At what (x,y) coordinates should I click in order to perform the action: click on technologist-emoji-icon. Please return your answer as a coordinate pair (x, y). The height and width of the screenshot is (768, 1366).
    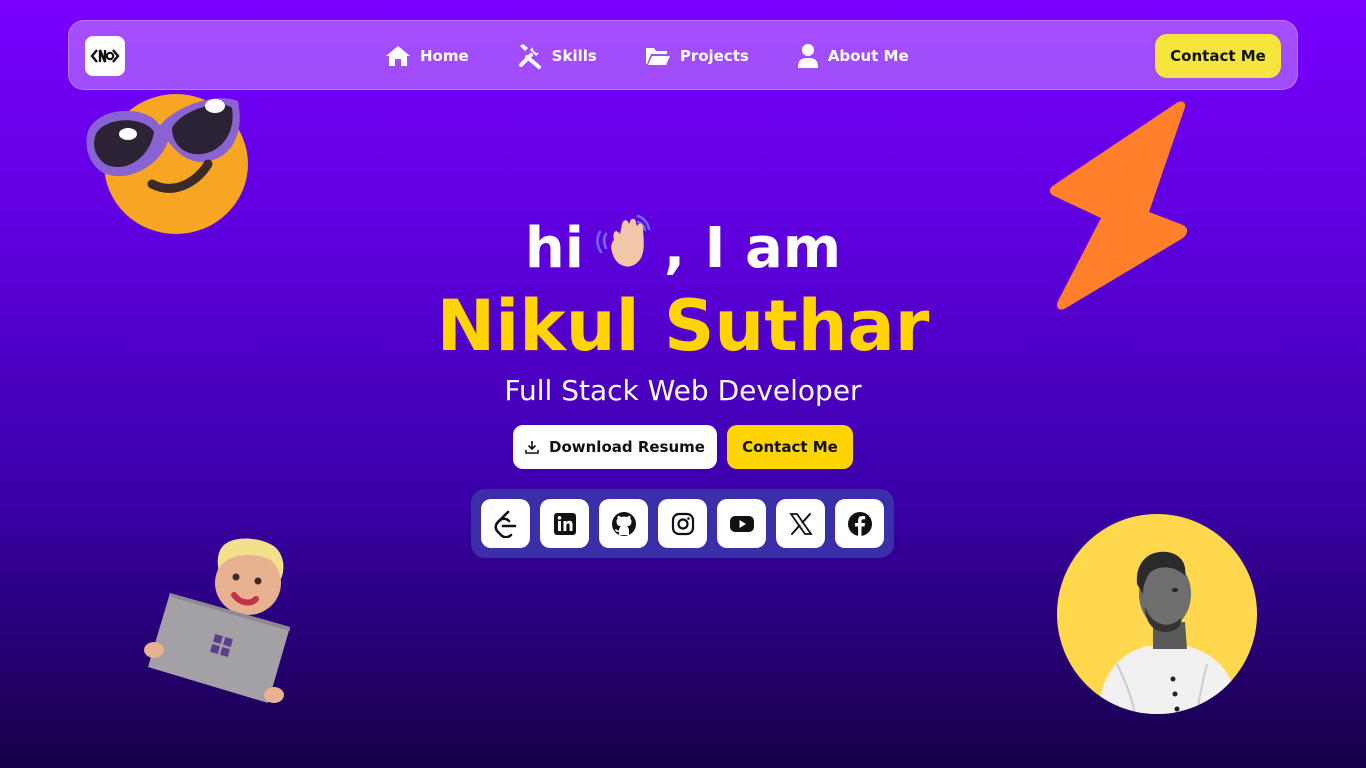
    Looking at the image, I should click on (217, 622).